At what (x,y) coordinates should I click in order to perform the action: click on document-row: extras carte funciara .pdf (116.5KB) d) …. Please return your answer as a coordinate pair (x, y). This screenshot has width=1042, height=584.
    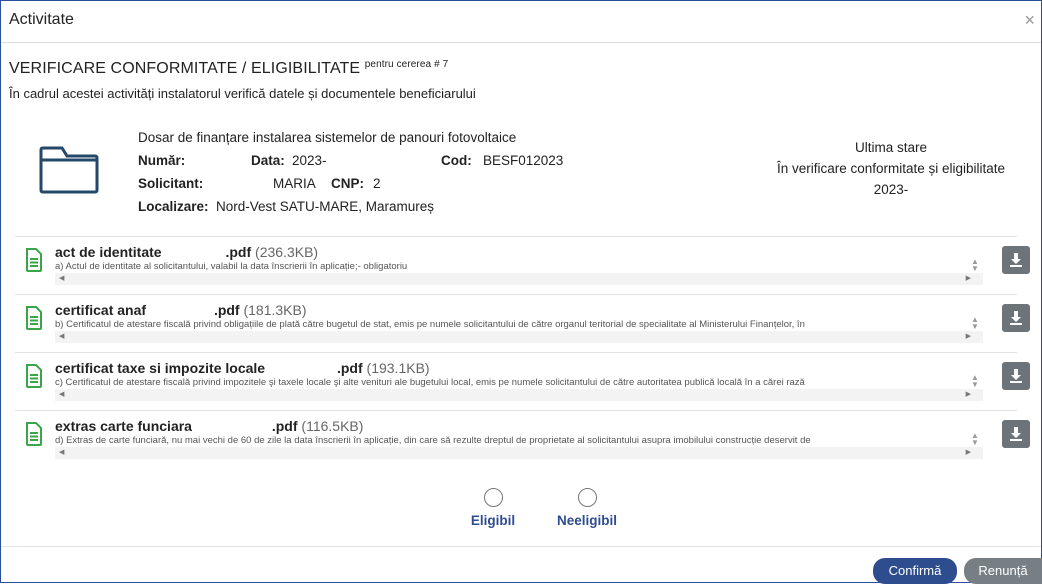
    Looking at the image, I should click on (522, 441).